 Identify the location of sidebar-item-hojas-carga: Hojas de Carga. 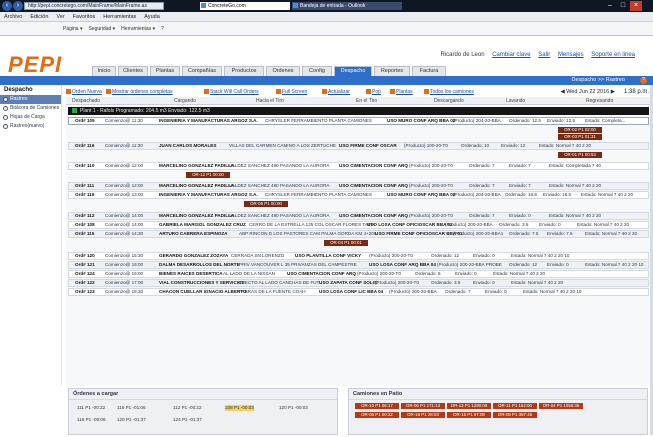
(30, 117).